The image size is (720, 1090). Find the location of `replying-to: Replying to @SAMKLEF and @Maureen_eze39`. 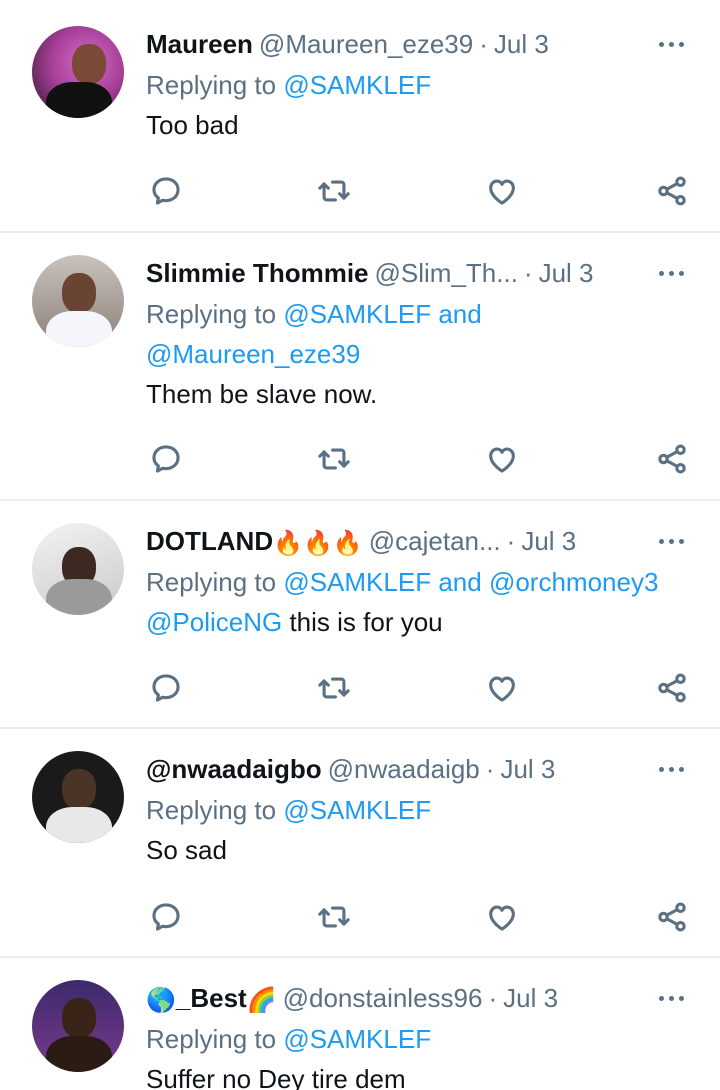

replying-to: Replying to @SAMKLEF and @Maureen_eze39 is located at coordinates (433, 334).